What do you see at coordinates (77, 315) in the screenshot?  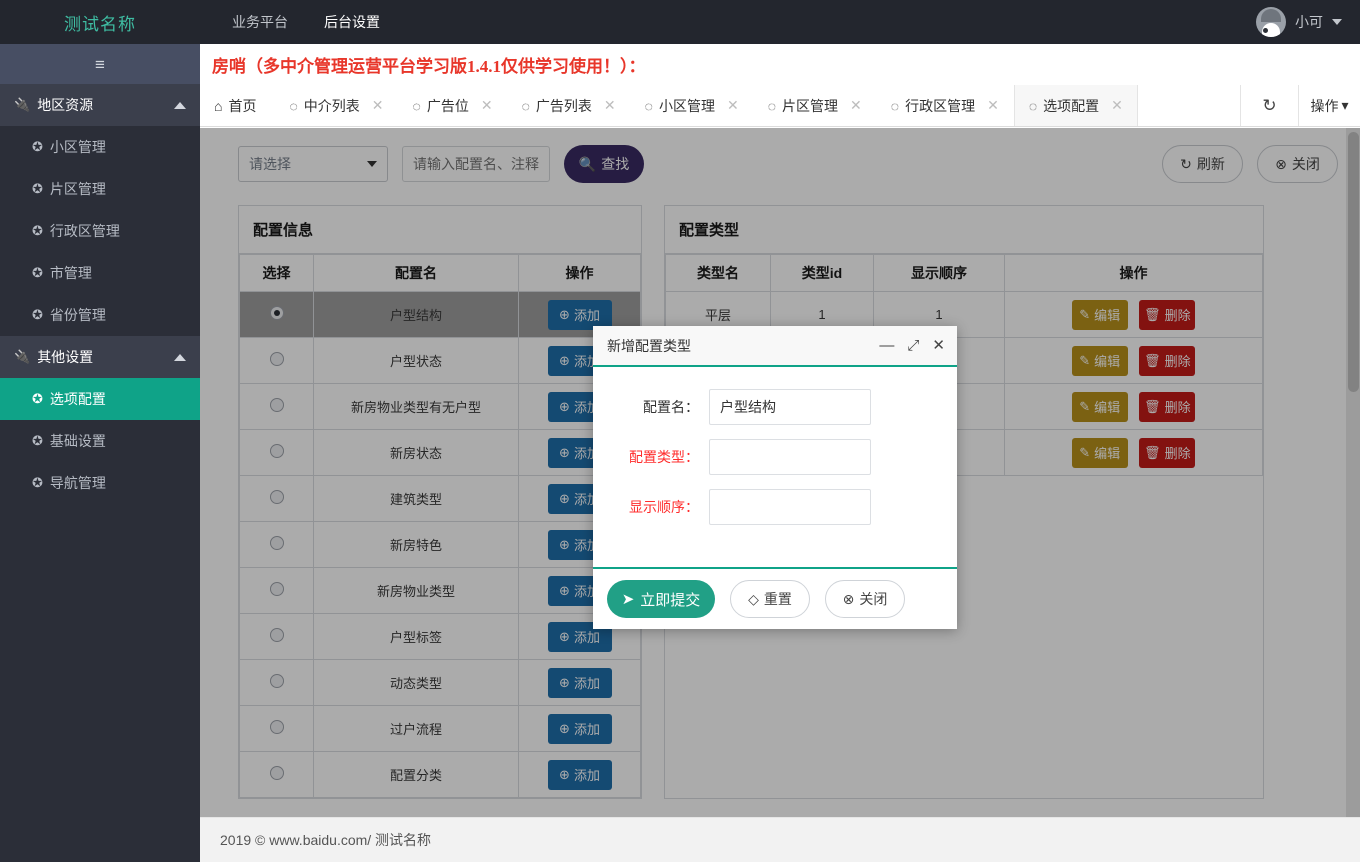 I see `sidebar-item-label: 省份管理` at bounding box center [77, 315].